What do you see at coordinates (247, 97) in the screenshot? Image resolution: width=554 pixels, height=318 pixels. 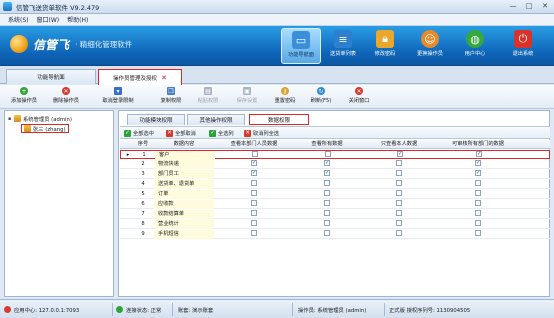 I see `save-settings-button: ▣ 保存设置` at bounding box center [247, 97].